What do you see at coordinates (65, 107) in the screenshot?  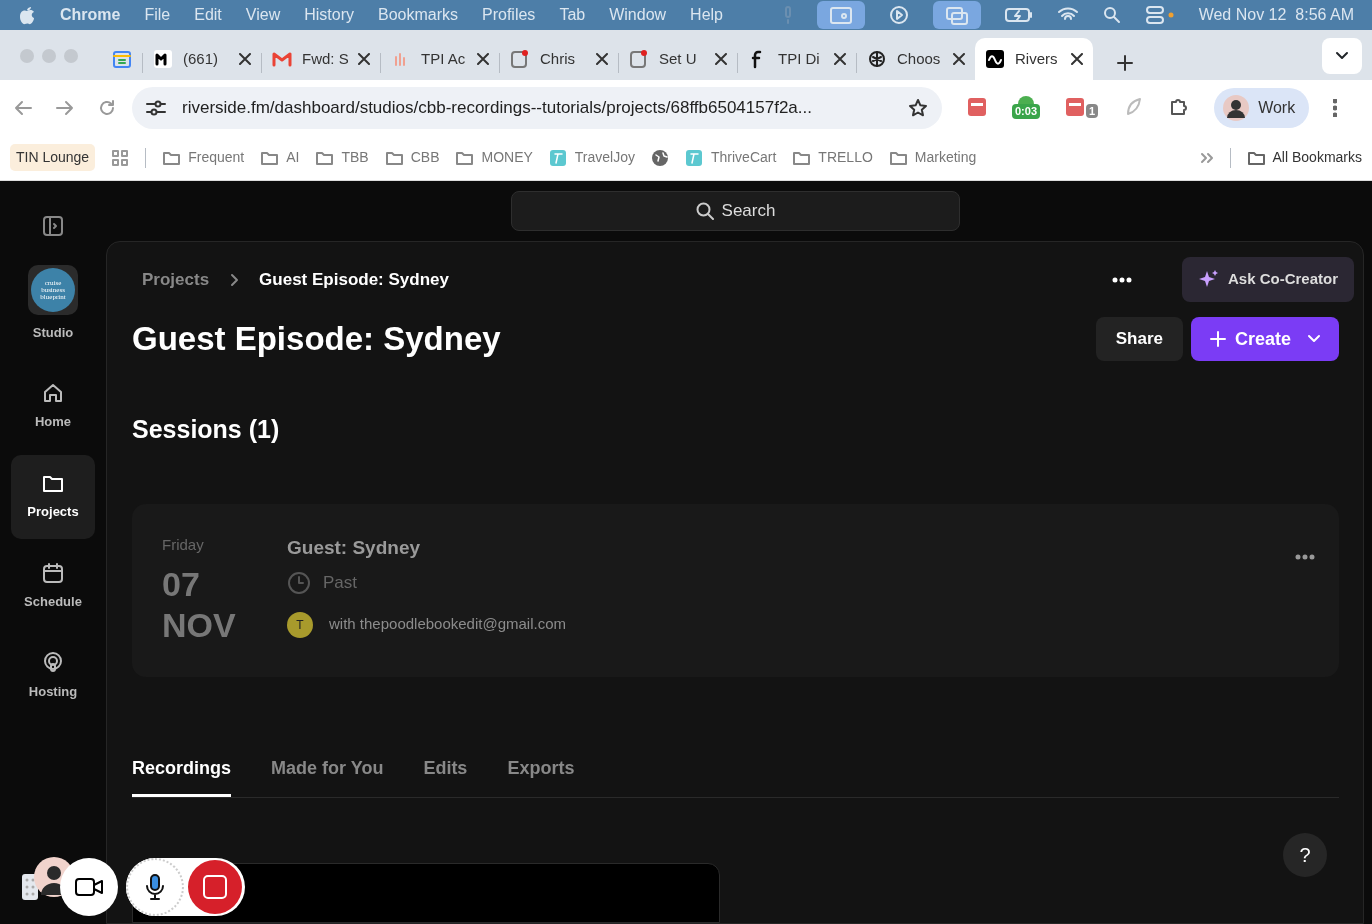 I see `forward-icon` at bounding box center [65, 107].